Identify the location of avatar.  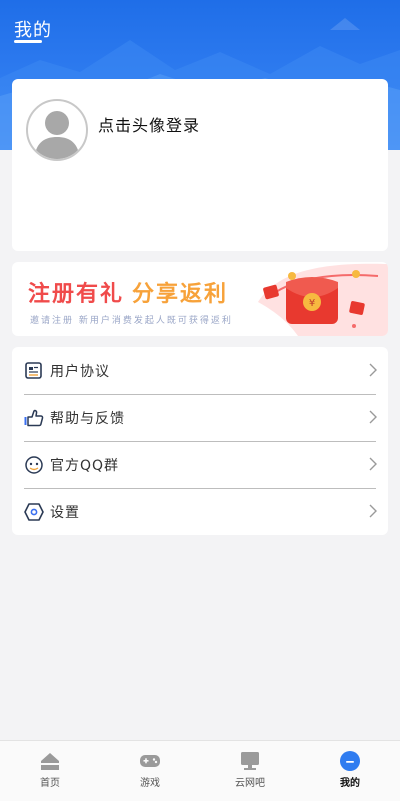
(57, 130).